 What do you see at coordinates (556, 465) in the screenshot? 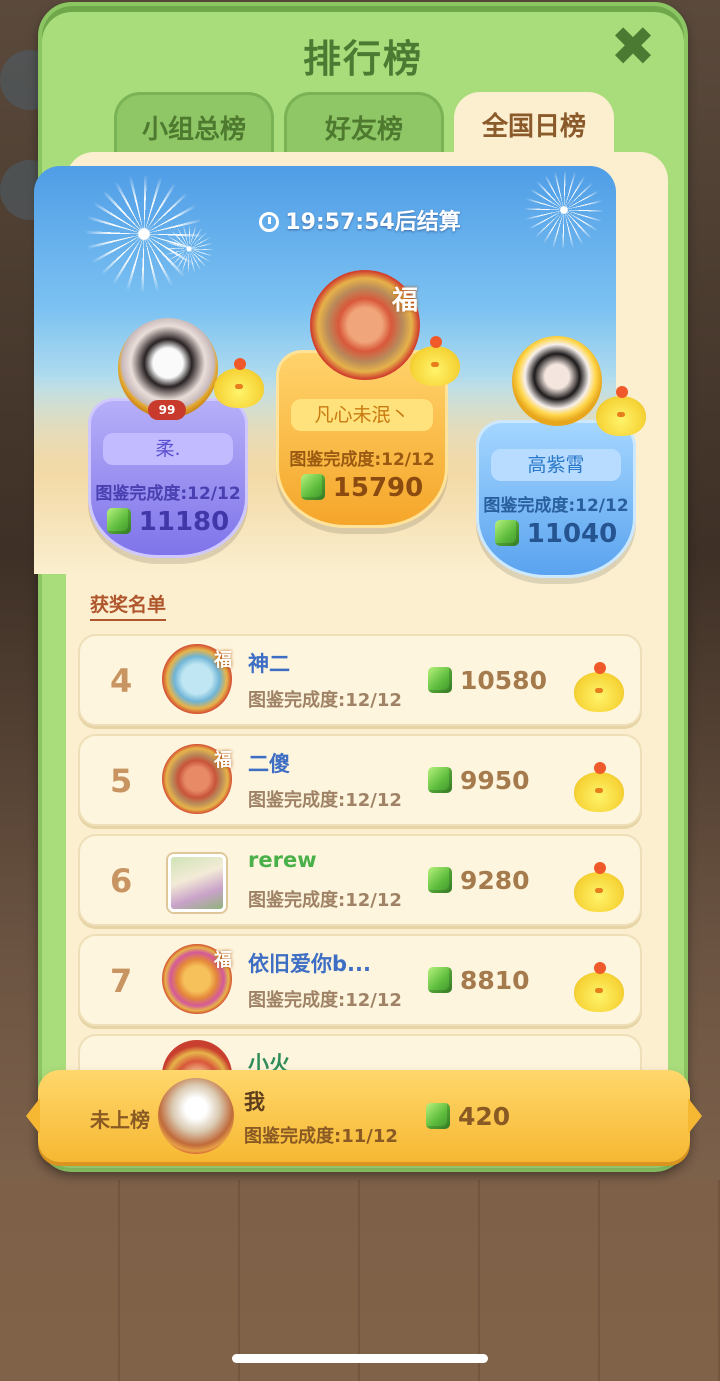
I see `player-name: 高紫霄` at bounding box center [556, 465].